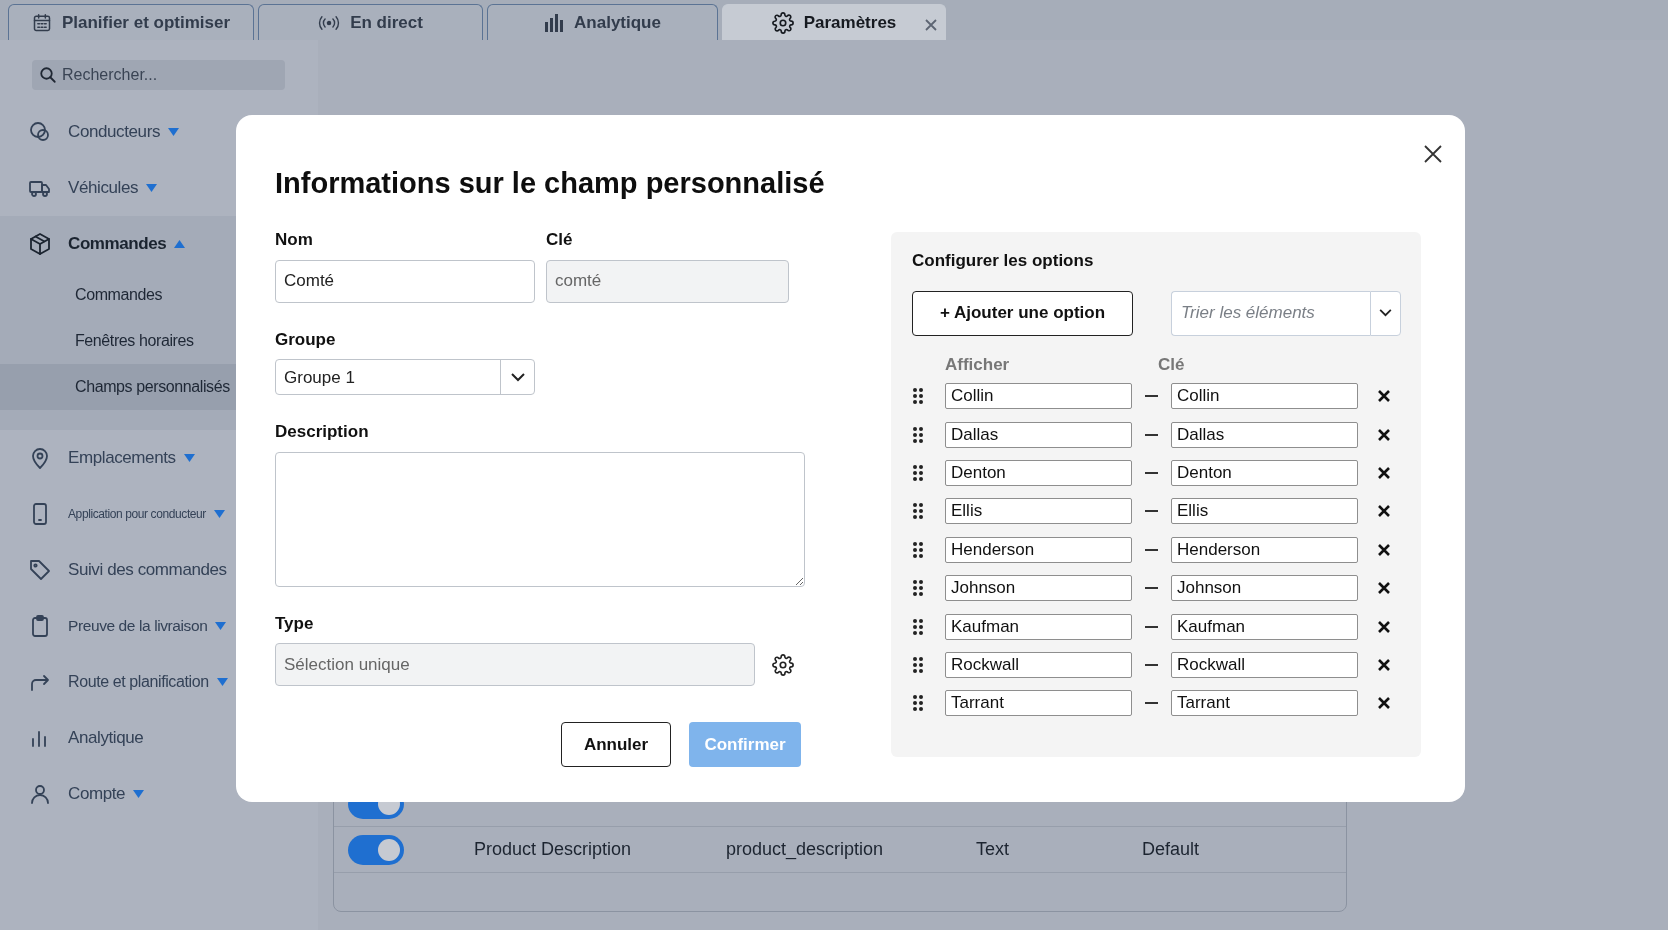 Image resolution: width=1668 pixels, height=930 pixels. I want to click on option-display-field: Denton, so click(1038, 472).